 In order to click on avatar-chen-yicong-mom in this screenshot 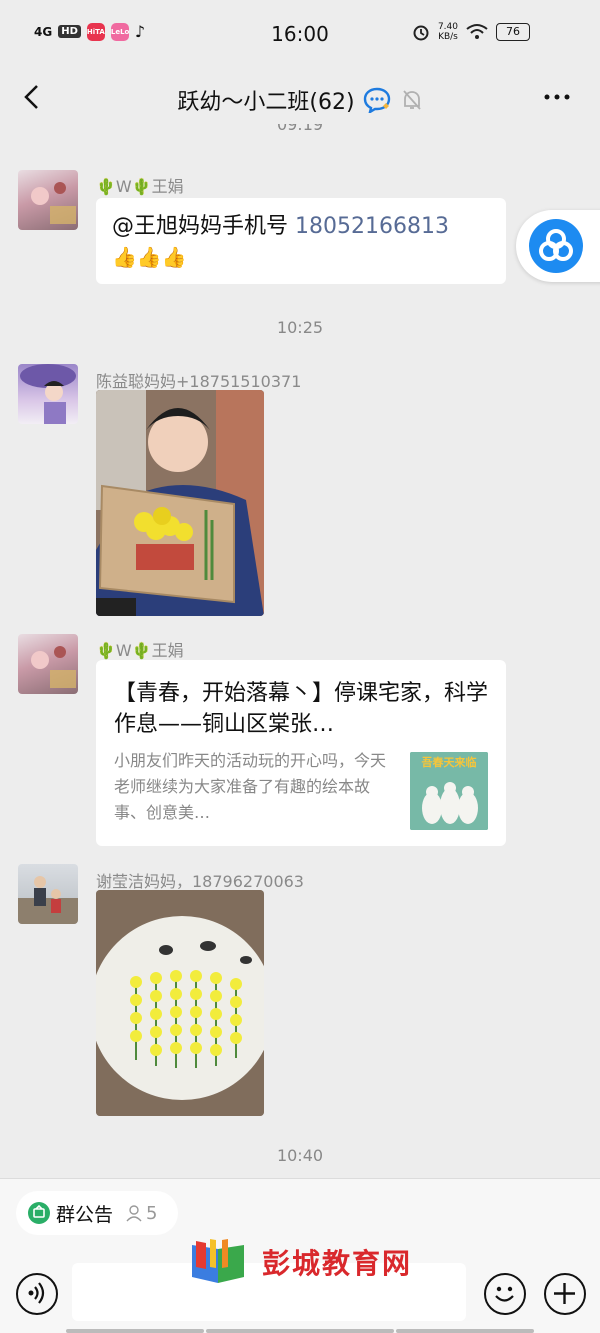, I will do `click(48, 394)`.